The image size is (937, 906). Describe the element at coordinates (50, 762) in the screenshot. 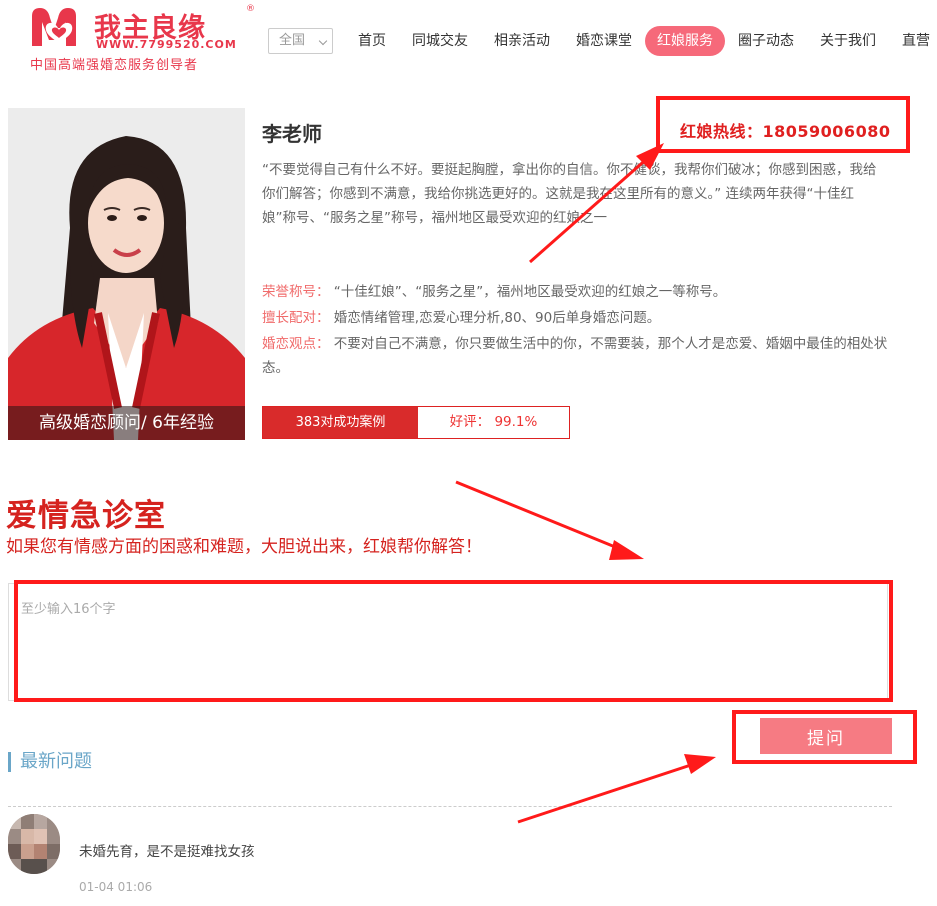

I see `latest-questions-heading: 最新问题` at that location.